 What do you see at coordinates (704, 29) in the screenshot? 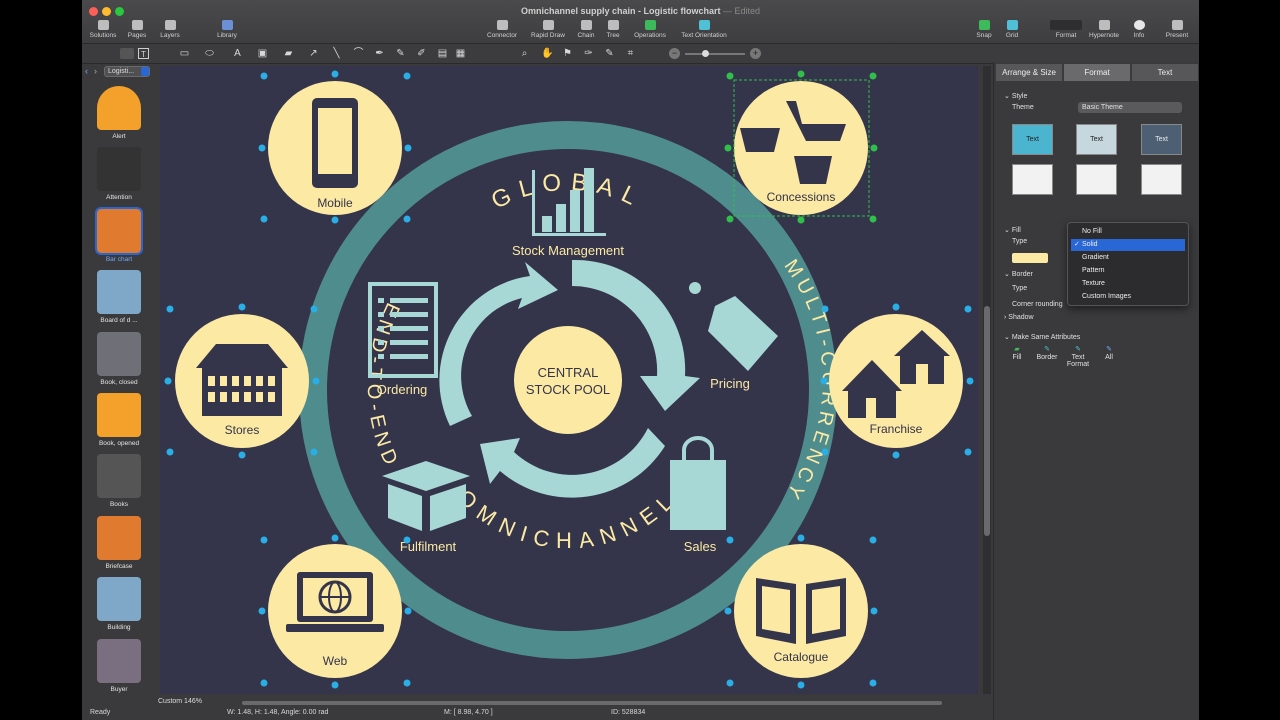
I see `text-orientation-button: Text Orientation` at bounding box center [704, 29].